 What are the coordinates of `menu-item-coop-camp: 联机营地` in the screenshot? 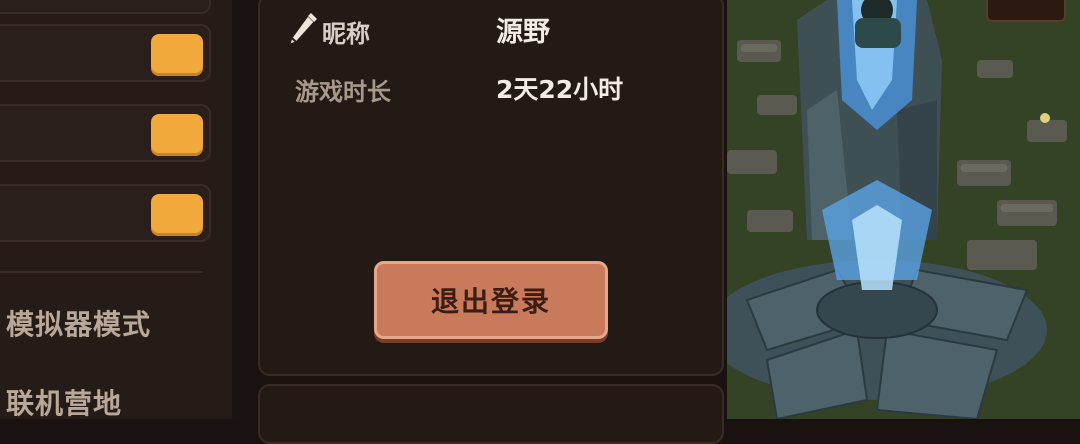 It's located at (64, 402).